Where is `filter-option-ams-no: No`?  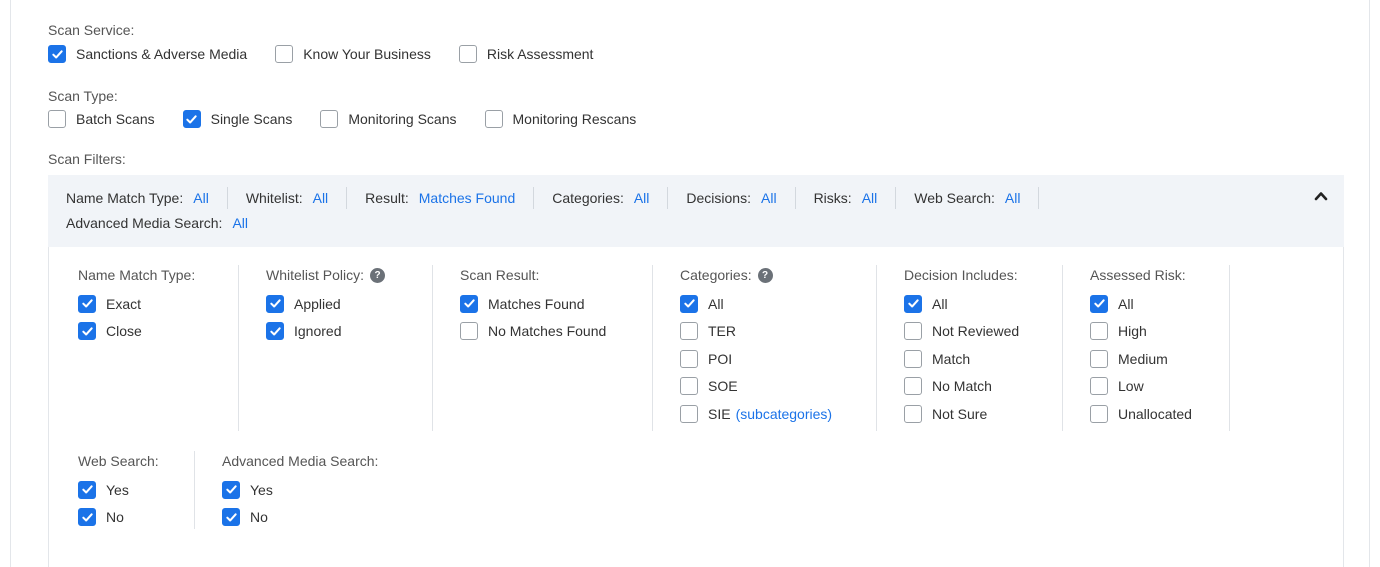
filter-option-ams-no: No is located at coordinates (300, 518).